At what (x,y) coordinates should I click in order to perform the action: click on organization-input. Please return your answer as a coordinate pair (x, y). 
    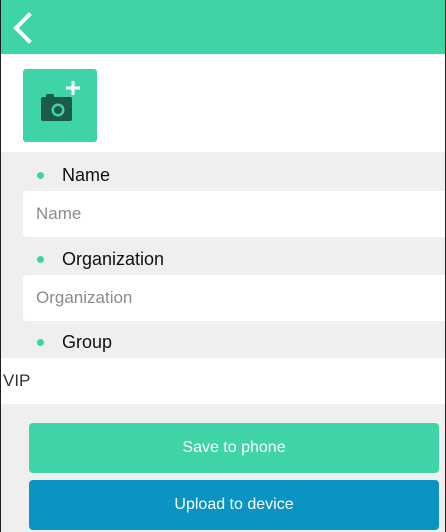
    Looking at the image, I should click on (234, 298).